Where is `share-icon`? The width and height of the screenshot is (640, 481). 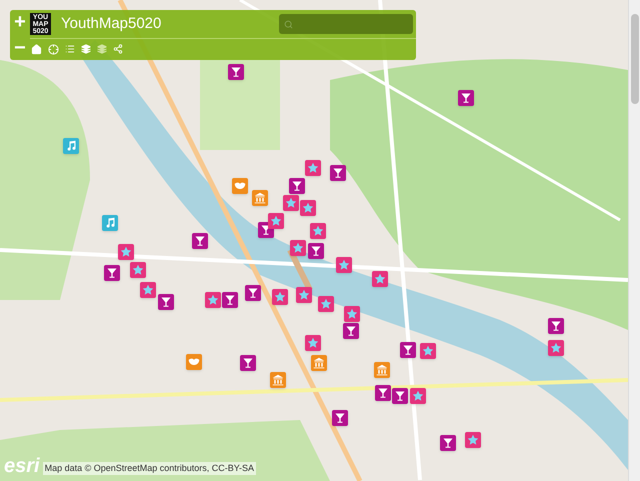 share-icon is located at coordinates (118, 49).